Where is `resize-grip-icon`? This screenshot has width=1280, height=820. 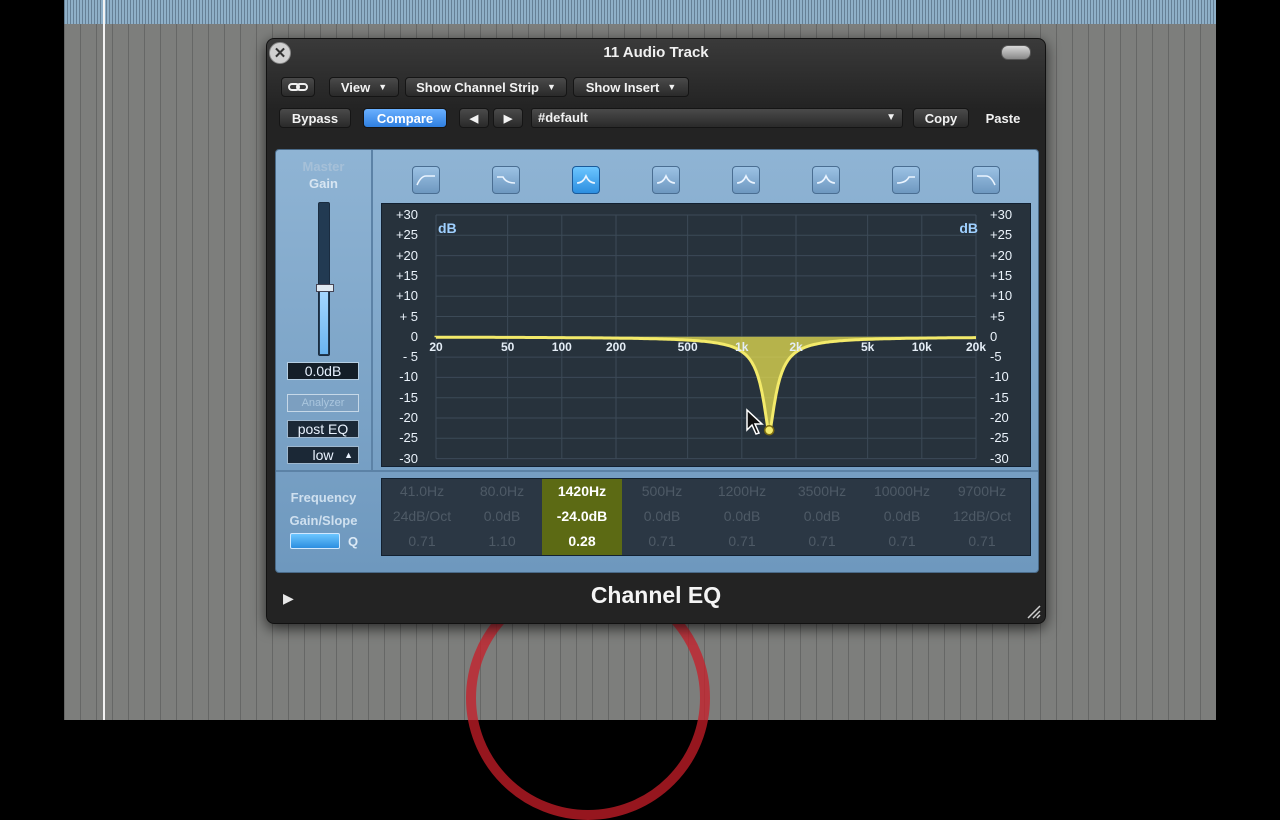
resize-grip-icon is located at coordinates (1033, 611).